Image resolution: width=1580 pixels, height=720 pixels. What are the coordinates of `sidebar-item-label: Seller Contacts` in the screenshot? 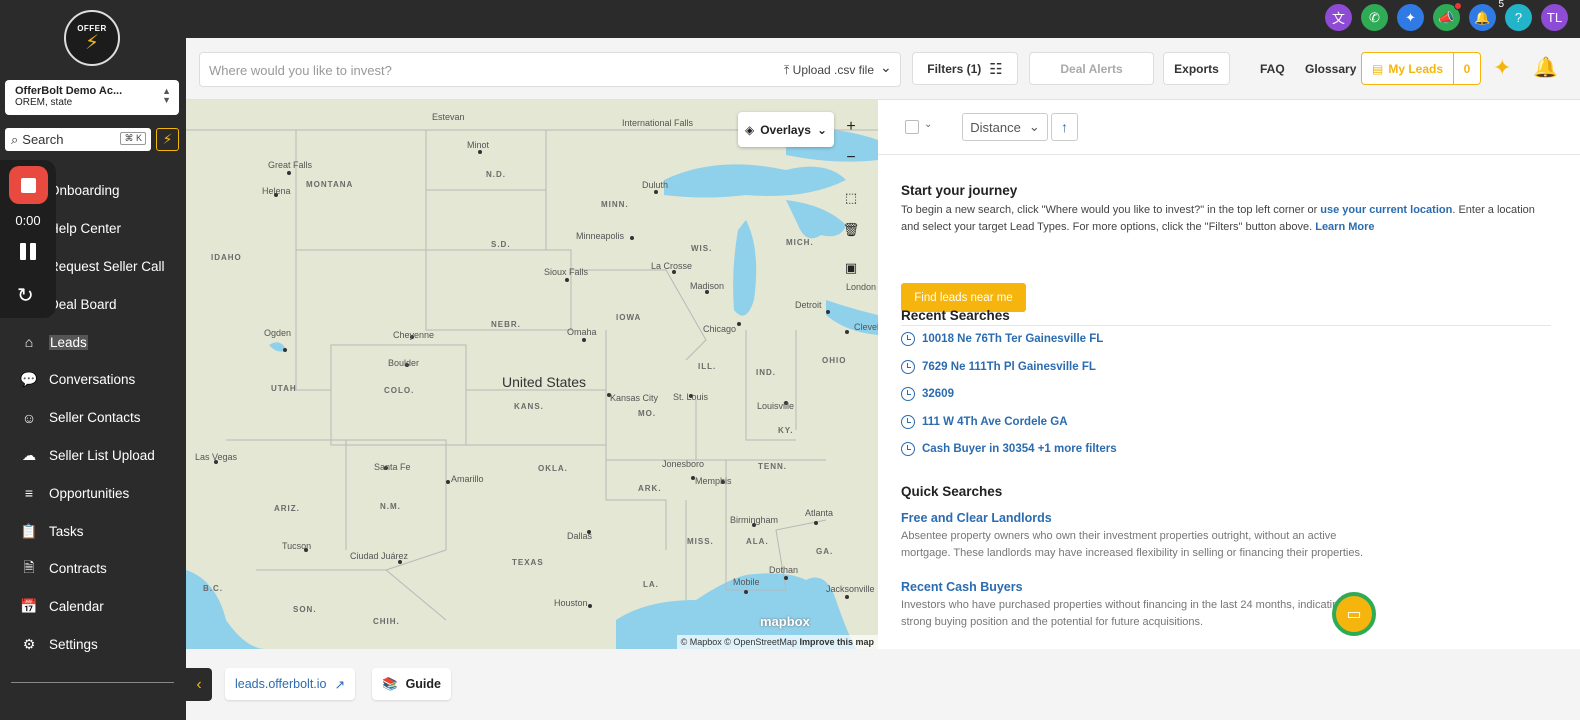 It's located at (95, 418).